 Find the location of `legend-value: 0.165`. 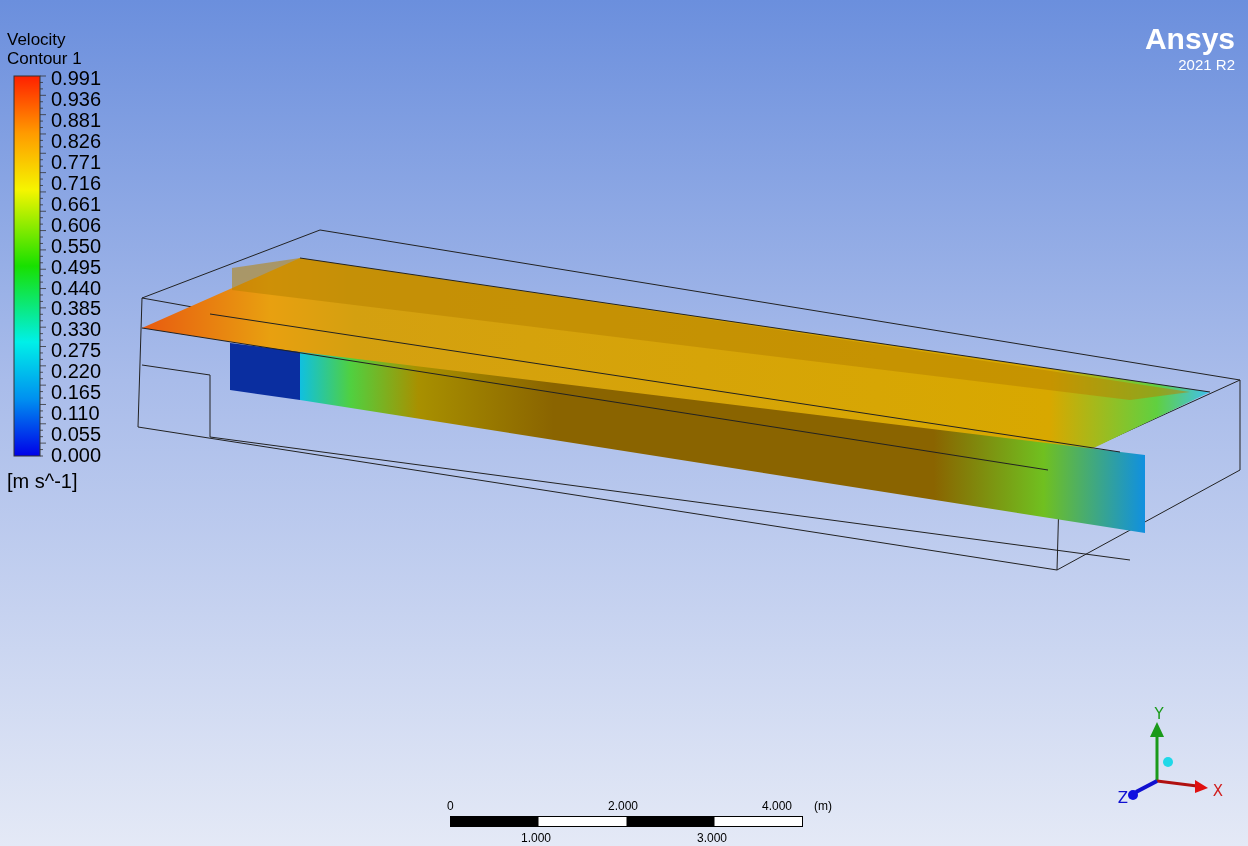

legend-value: 0.165 is located at coordinates (76, 393).